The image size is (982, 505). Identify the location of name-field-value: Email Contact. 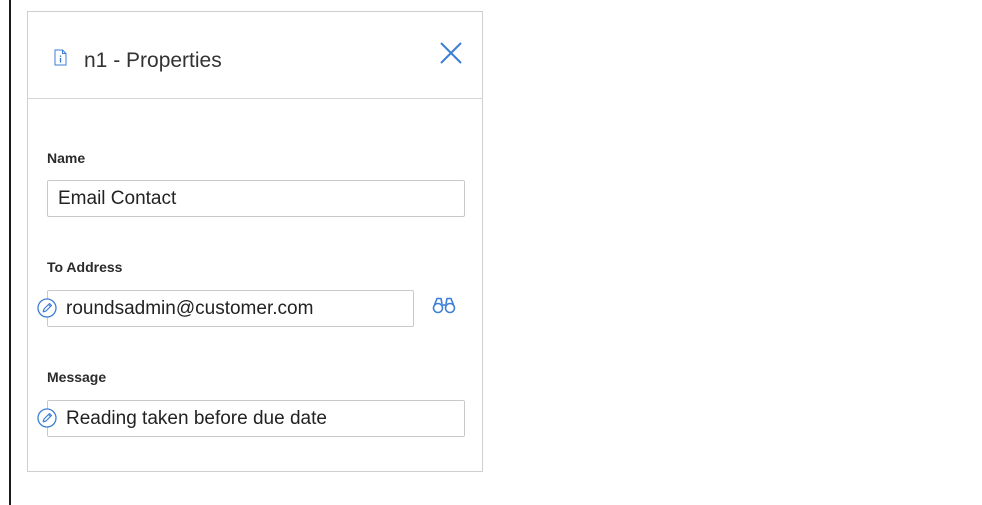
(117, 198).